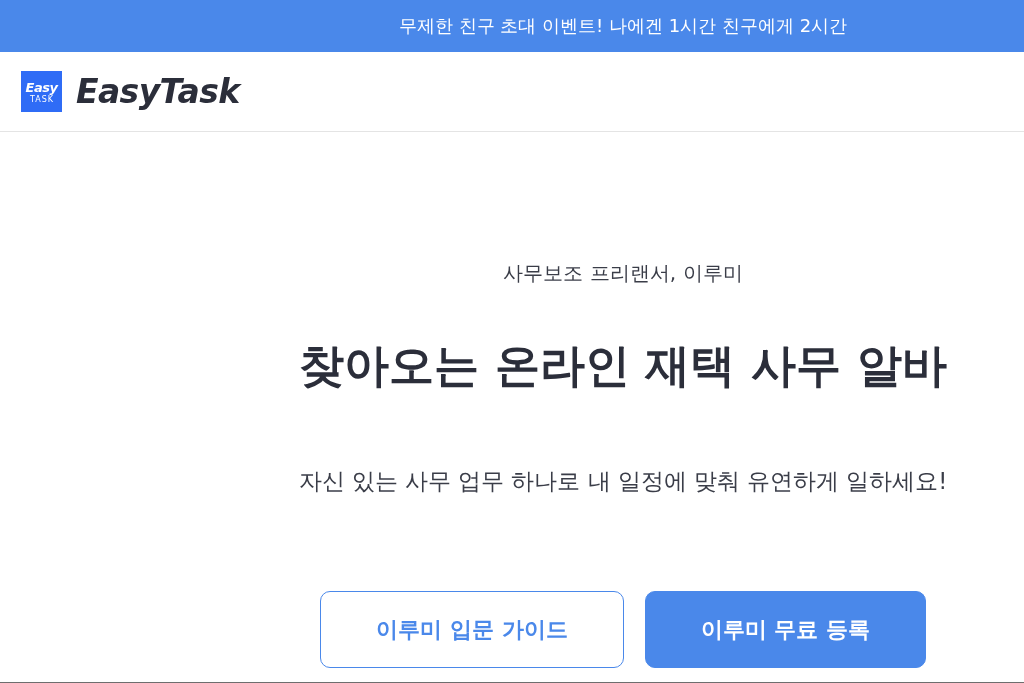 The height and width of the screenshot is (683, 1024). What do you see at coordinates (158, 91) in the screenshot?
I see `logo-wordmark: EasyTask` at bounding box center [158, 91].